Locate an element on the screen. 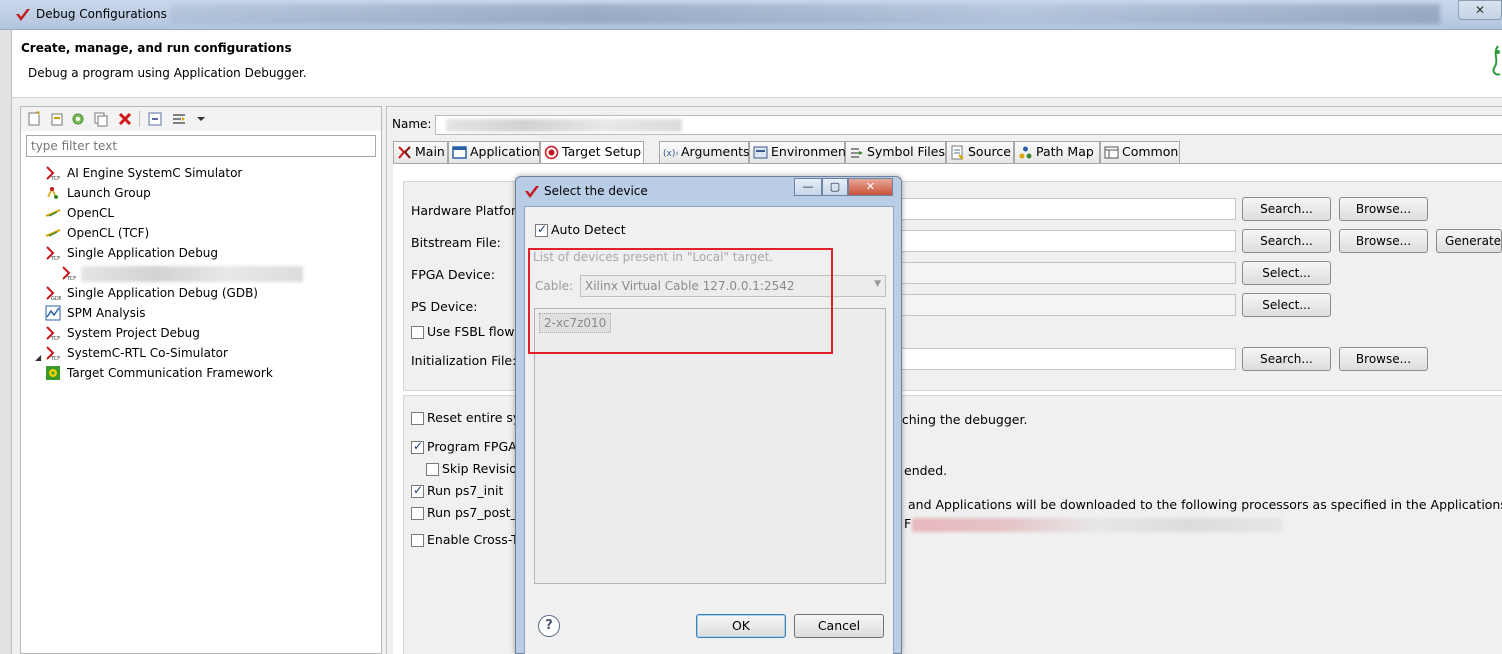 The height and width of the screenshot is (654, 1502). filter-input: type filter text is located at coordinates (201, 146).